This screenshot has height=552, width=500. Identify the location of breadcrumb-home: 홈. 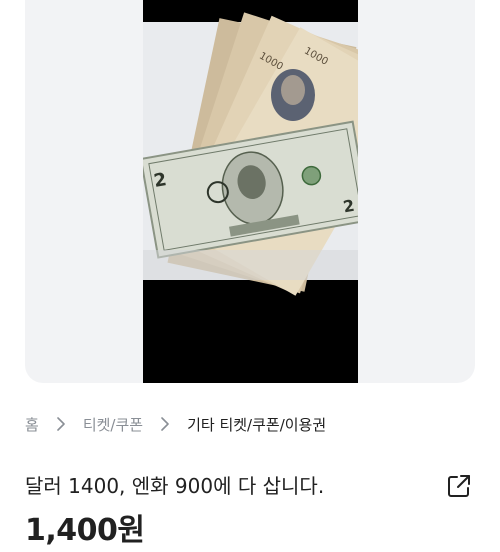
(32, 424).